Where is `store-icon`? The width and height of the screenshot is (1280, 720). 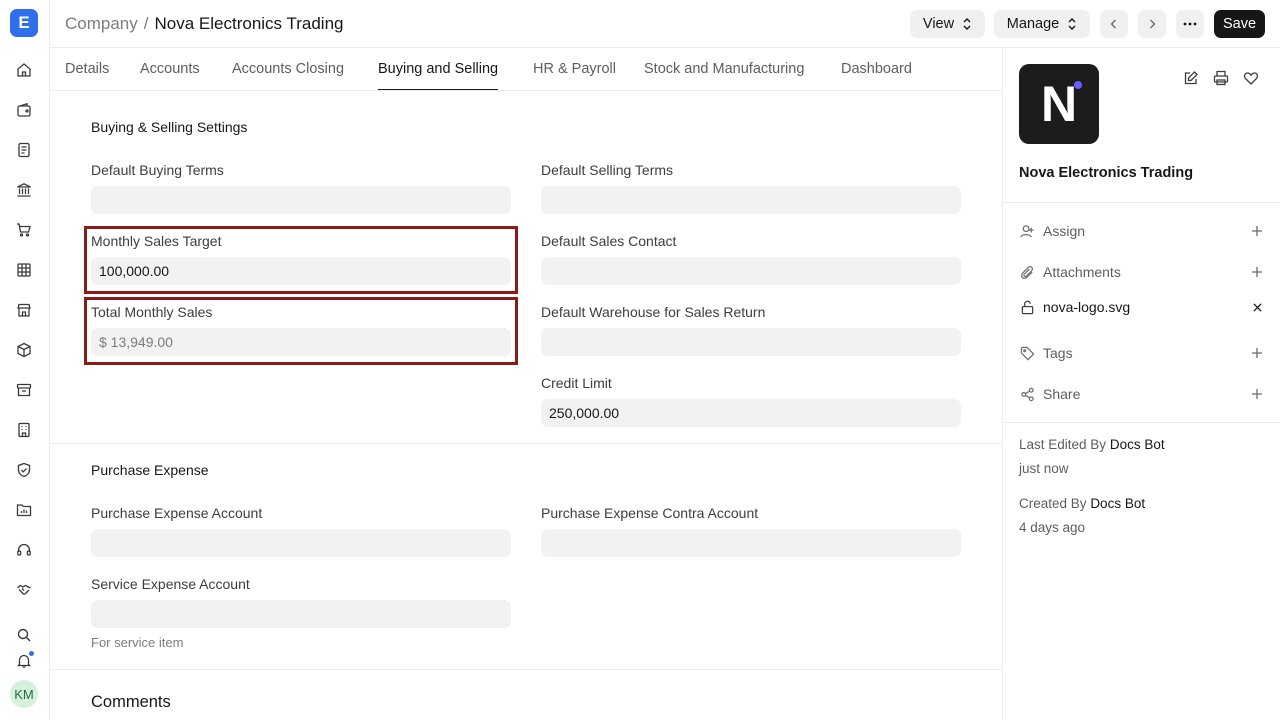
store-icon is located at coordinates (24, 310).